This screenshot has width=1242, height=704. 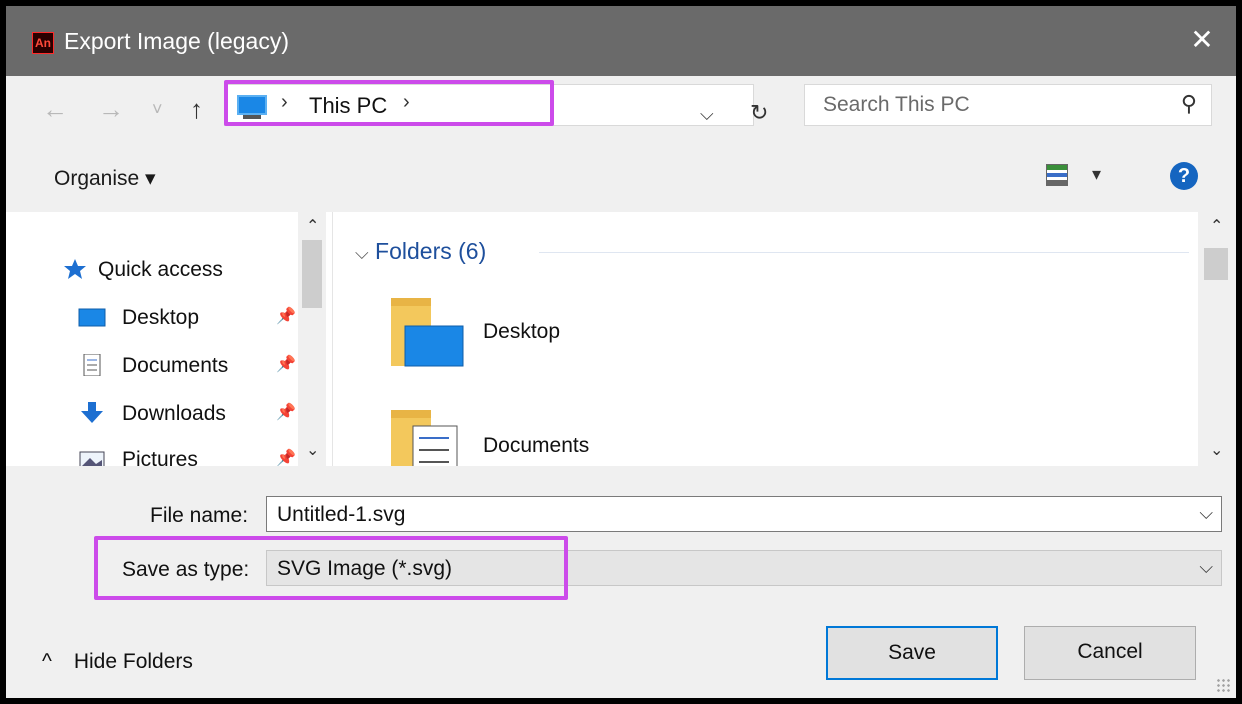 I want to click on back-icon: ←, so click(x=55, y=109).